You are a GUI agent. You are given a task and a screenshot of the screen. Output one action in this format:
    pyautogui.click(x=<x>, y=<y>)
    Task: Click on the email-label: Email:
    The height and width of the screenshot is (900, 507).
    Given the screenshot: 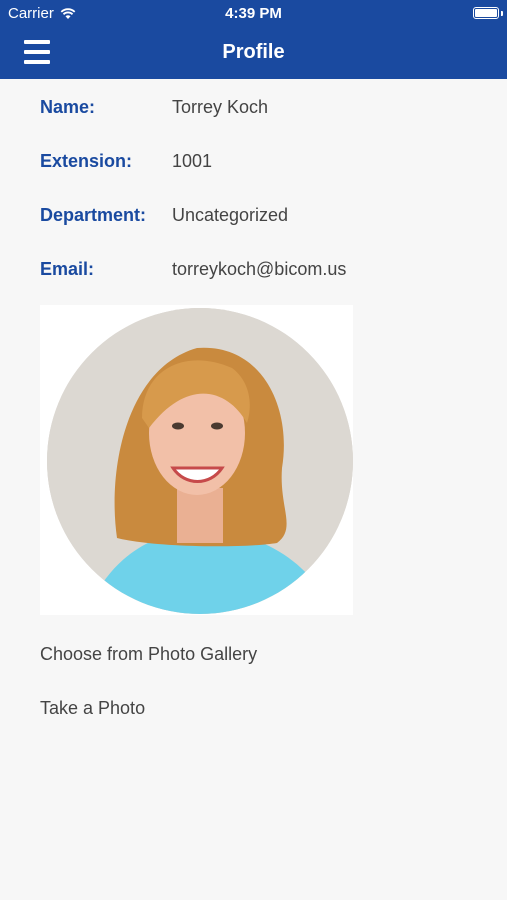 What is the action you would take?
    pyautogui.click(x=67, y=269)
    